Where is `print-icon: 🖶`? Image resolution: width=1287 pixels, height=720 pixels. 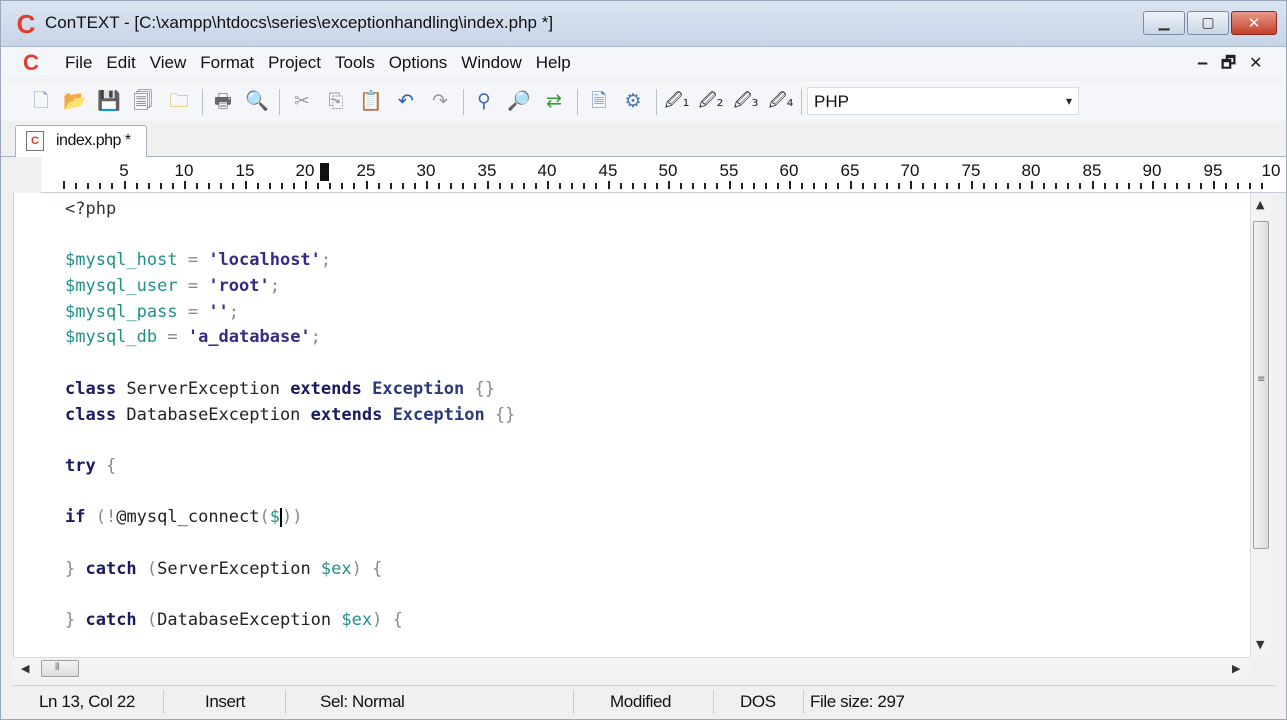 print-icon: 🖶 is located at coordinates (223, 101).